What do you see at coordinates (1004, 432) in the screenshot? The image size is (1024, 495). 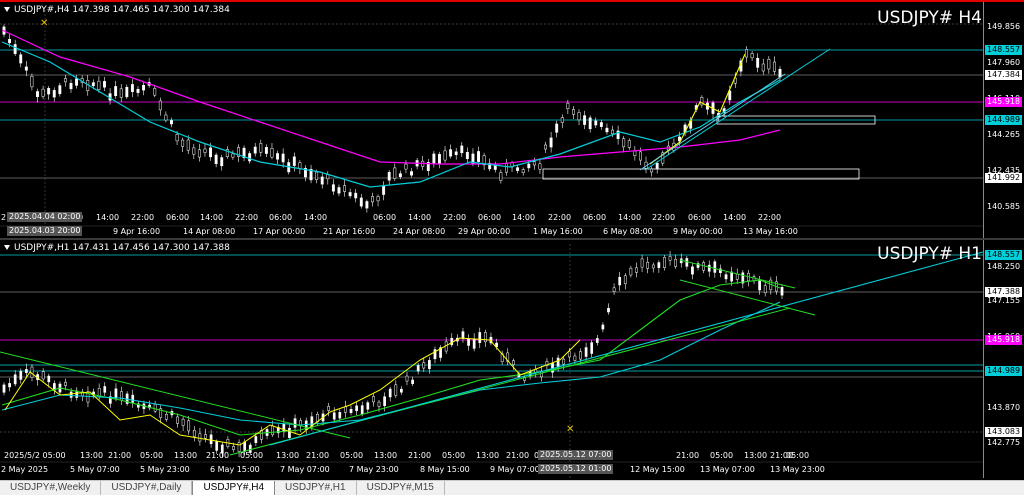 I see `price-level-tag: 143.083` at bounding box center [1004, 432].